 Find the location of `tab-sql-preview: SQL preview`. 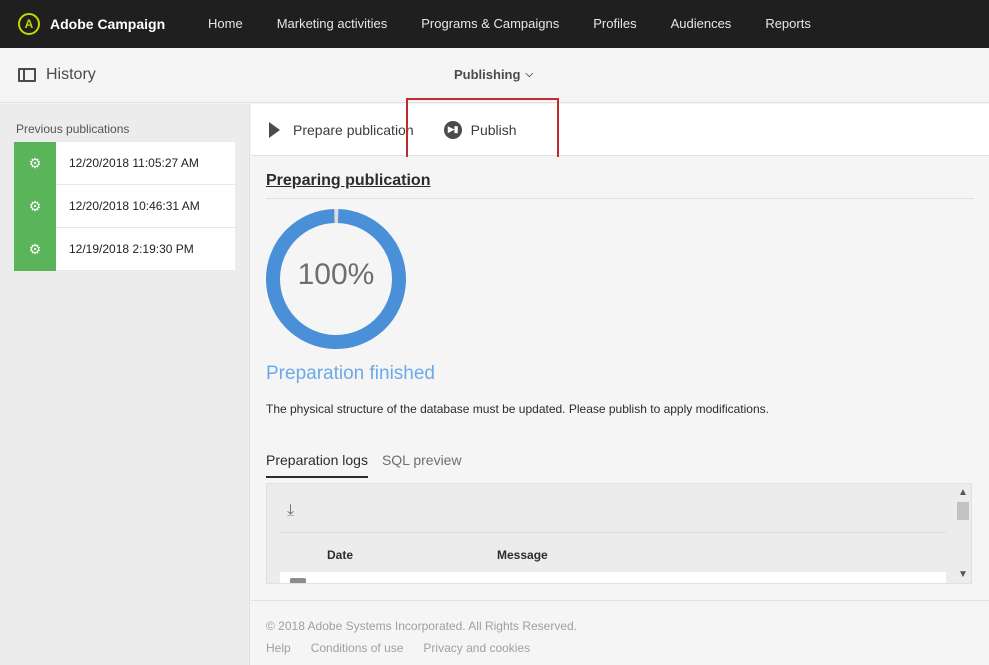

tab-sql-preview: SQL preview is located at coordinates (422, 465).